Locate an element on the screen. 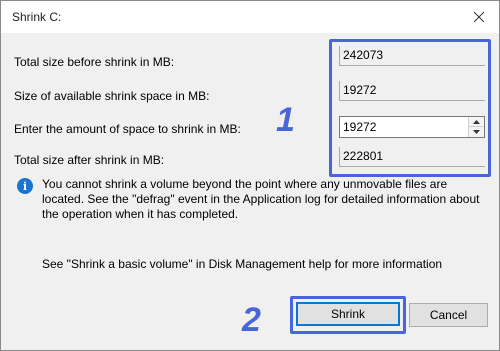 This screenshot has height=351, width=500. available-space-label: Size of available shrink space in MB: is located at coordinates (112, 96).